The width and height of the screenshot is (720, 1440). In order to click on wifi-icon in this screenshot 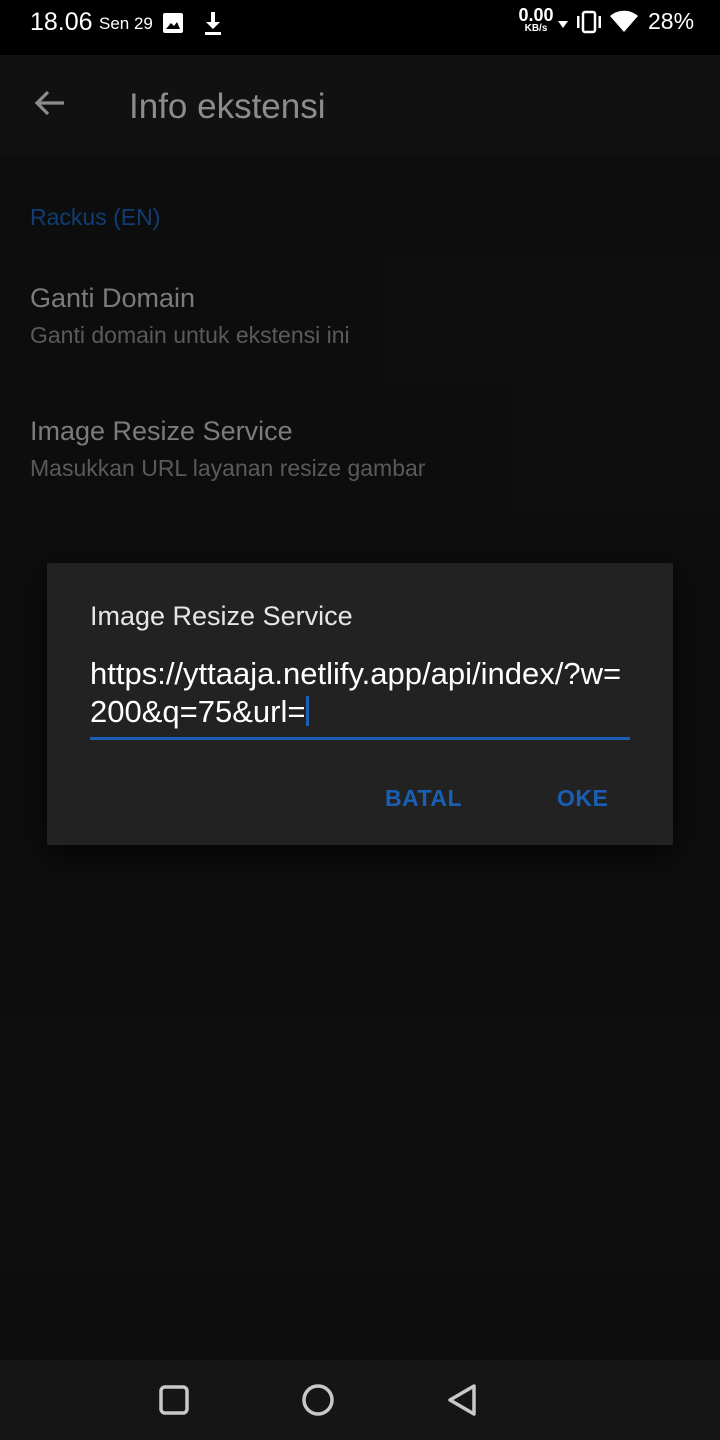, I will do `click(624, 24)`.